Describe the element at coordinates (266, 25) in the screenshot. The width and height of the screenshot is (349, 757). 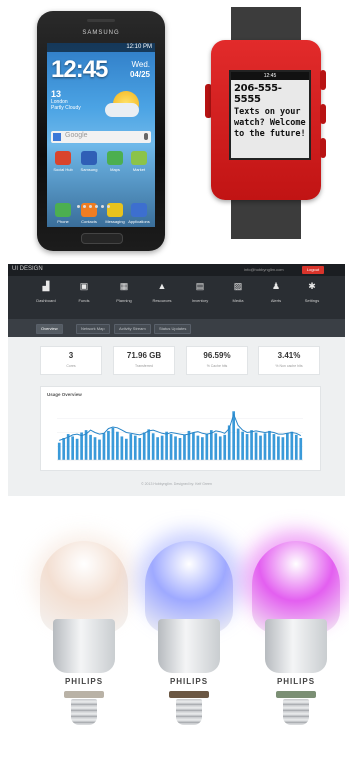
I see `watch-strap-top` at that location.